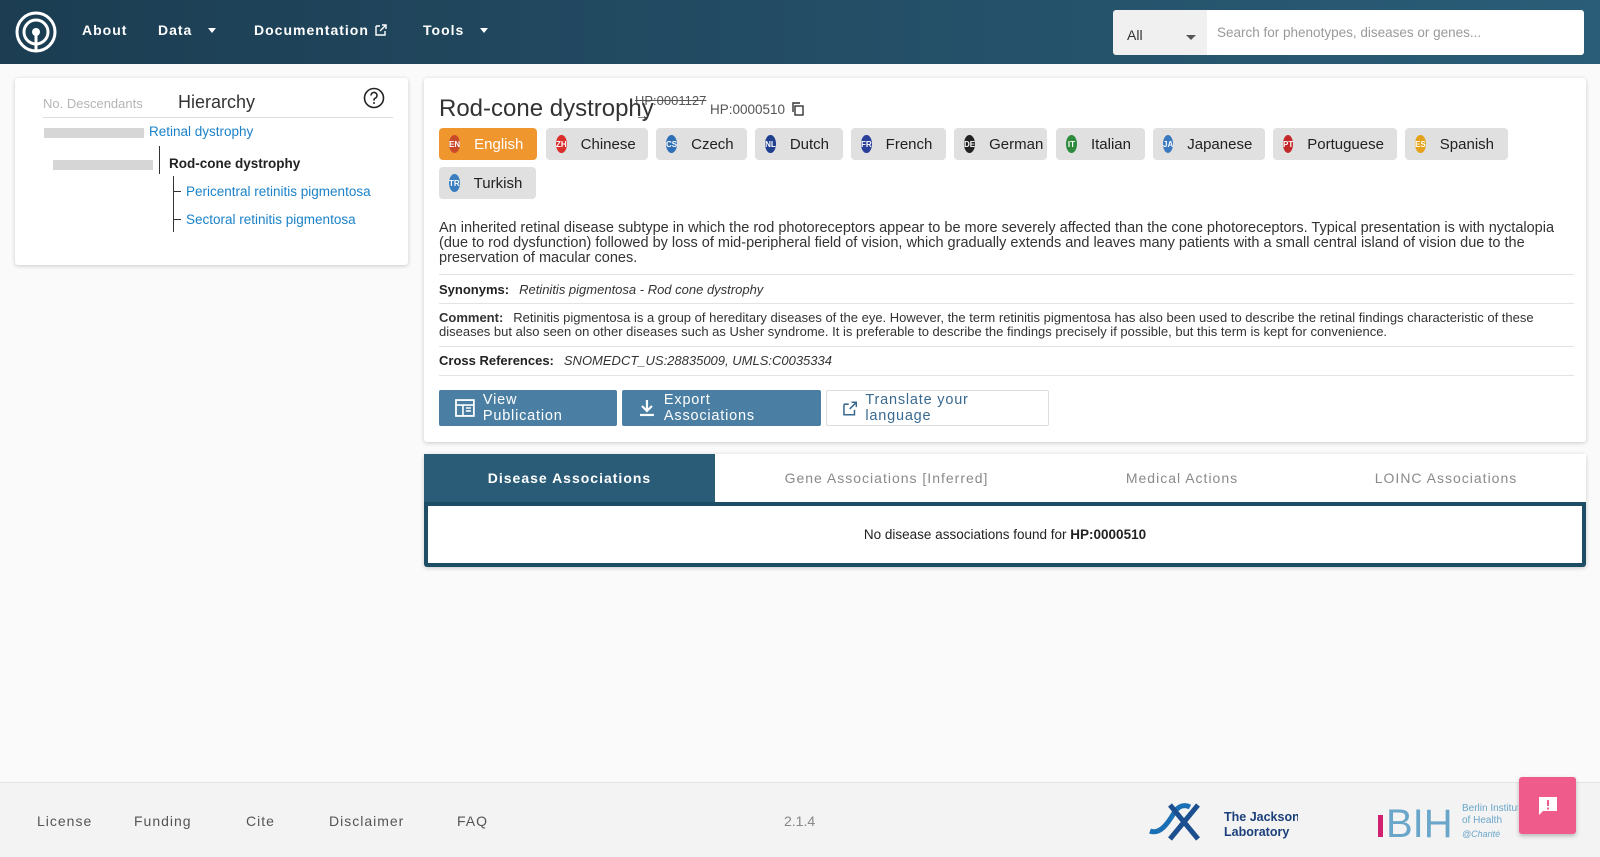  What do you see at coordinates (260, 821) in the screenshot?
I see `footer-cite-link: Cite` at bounding box center [260, 821].